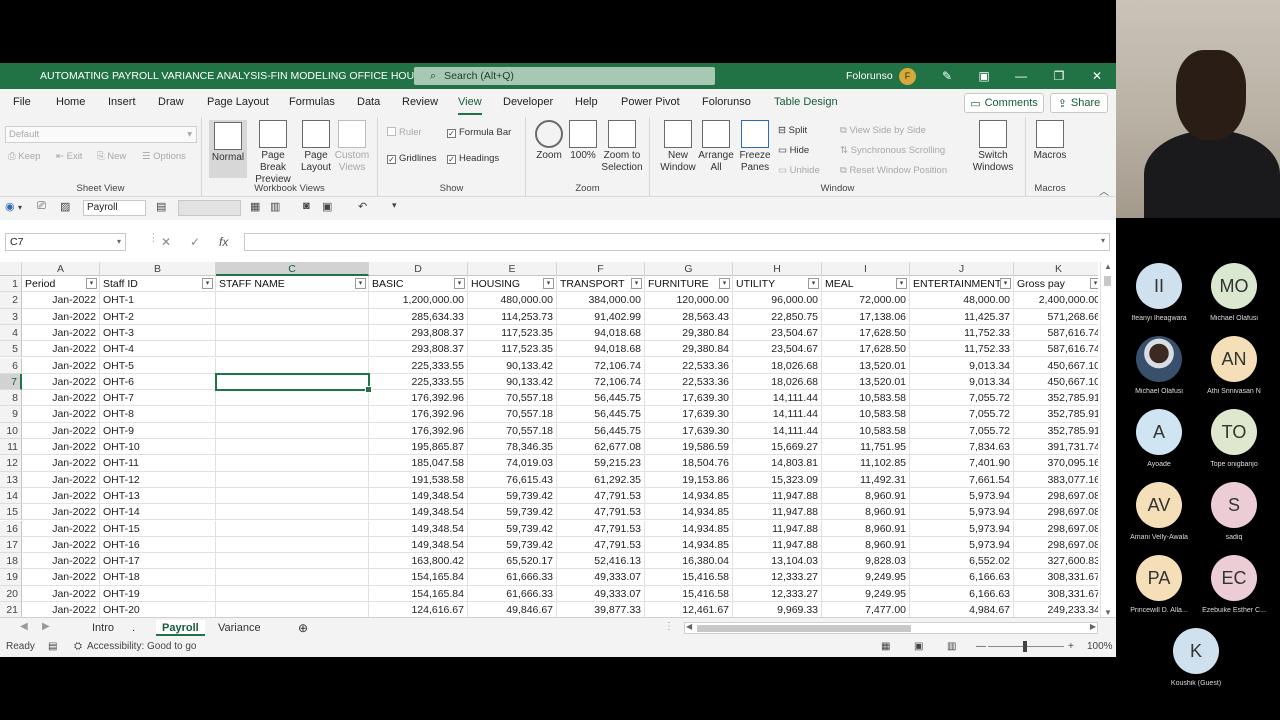 This screenshot has height=720, width=1280. I want to click on grid-cell: 18,504.76, so click(689, 463).